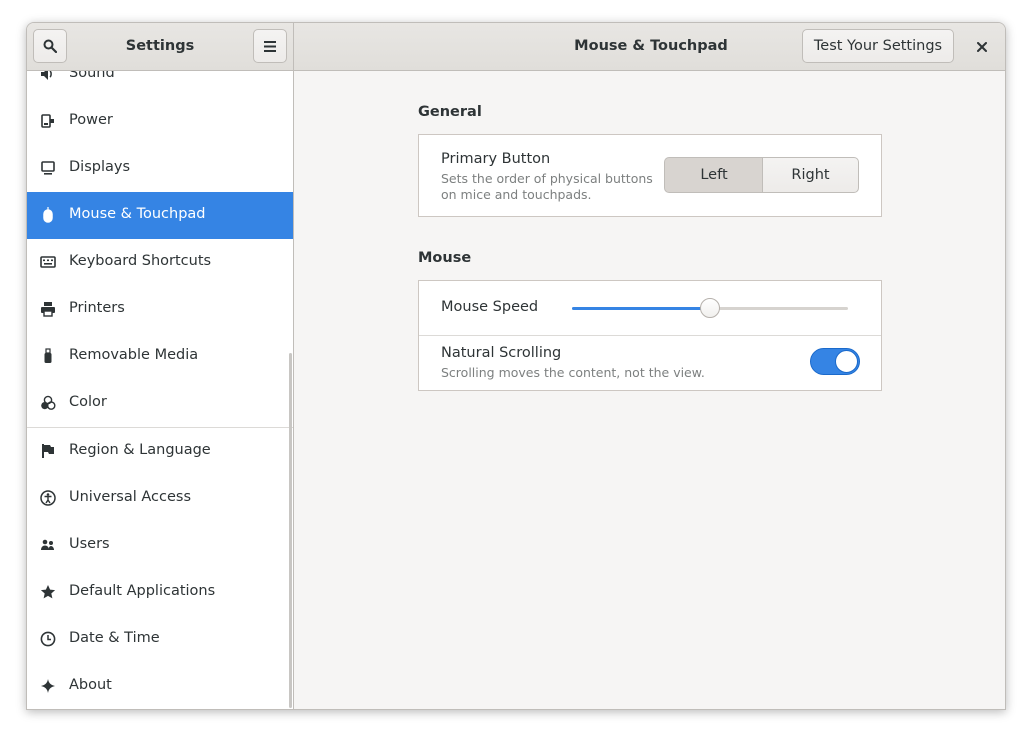 Image resolution: width=1032 pixels, height=739 pixels. What do you see at coordinates (490, 307) in the screenshot?
I see `mouse-speed-label: Mouse Speed` at bounding box center [490, 307].